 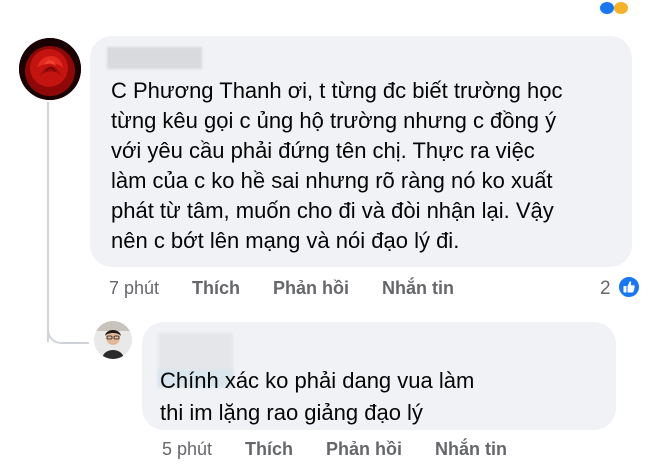 I want to click on reply-reply-button: Phản hồi, so click(x=364, y=449).